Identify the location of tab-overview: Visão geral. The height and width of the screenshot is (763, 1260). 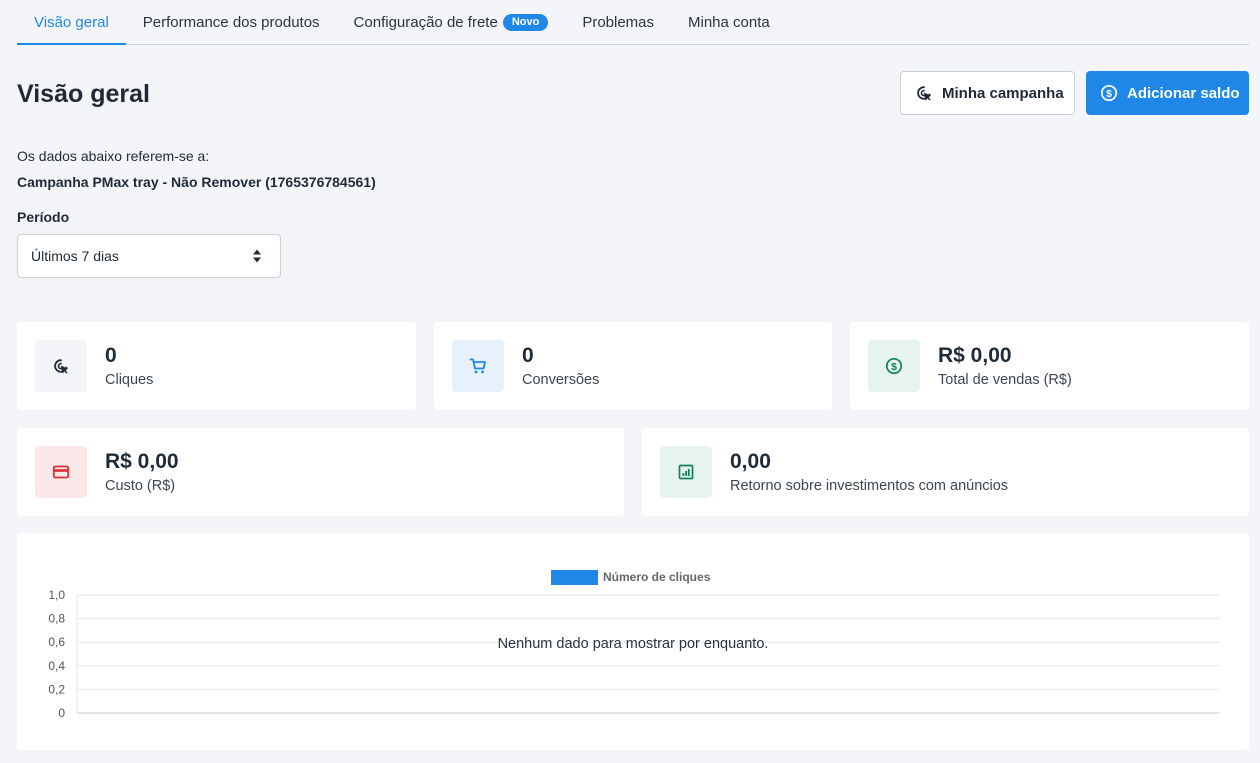
(71, 22).